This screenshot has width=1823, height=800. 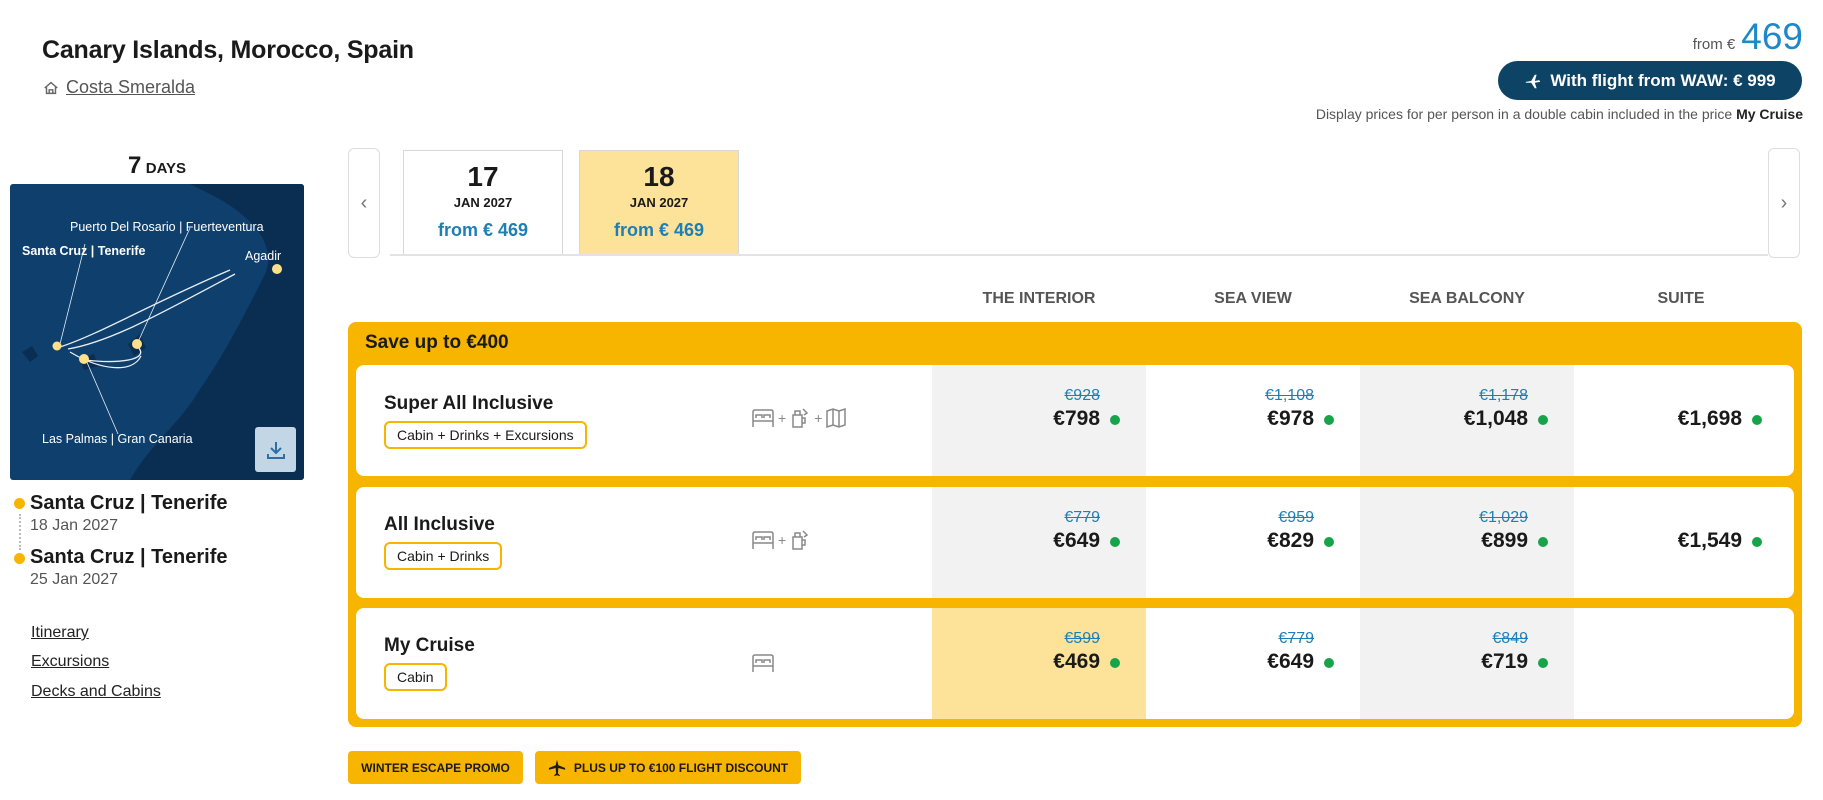 I want to click on excursions-link: Excursions, so click(x=70, y=662).